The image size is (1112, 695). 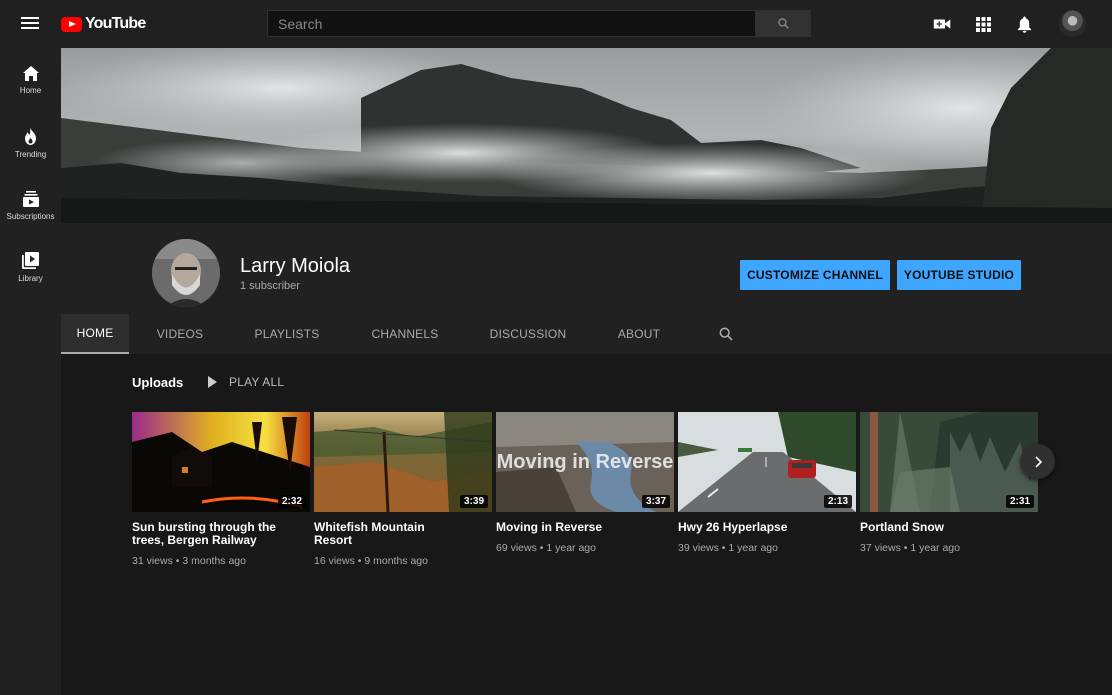 I want to click on search-button, so click(x=783, y=23).